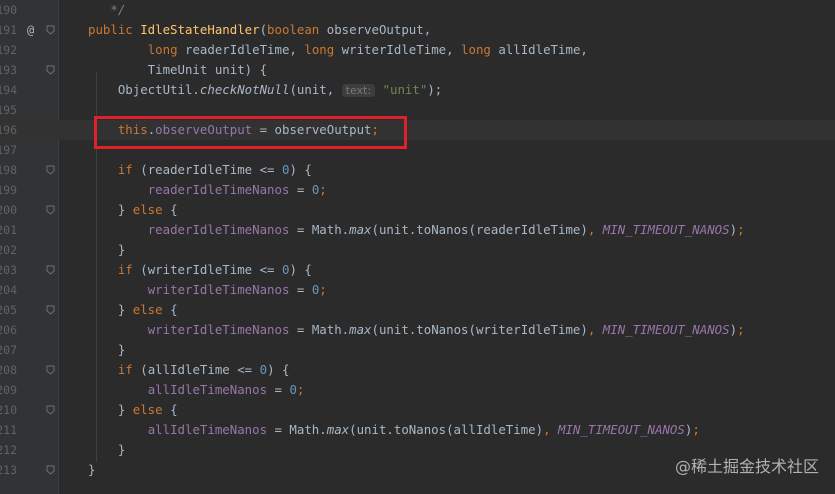 Image resolution: width=835 pixels, height=494 pixels. Describe the element at coordinates (417, 390) in the screenshot. I see `code-line: 209 allIdleTimeNanos = 0;` at that location.